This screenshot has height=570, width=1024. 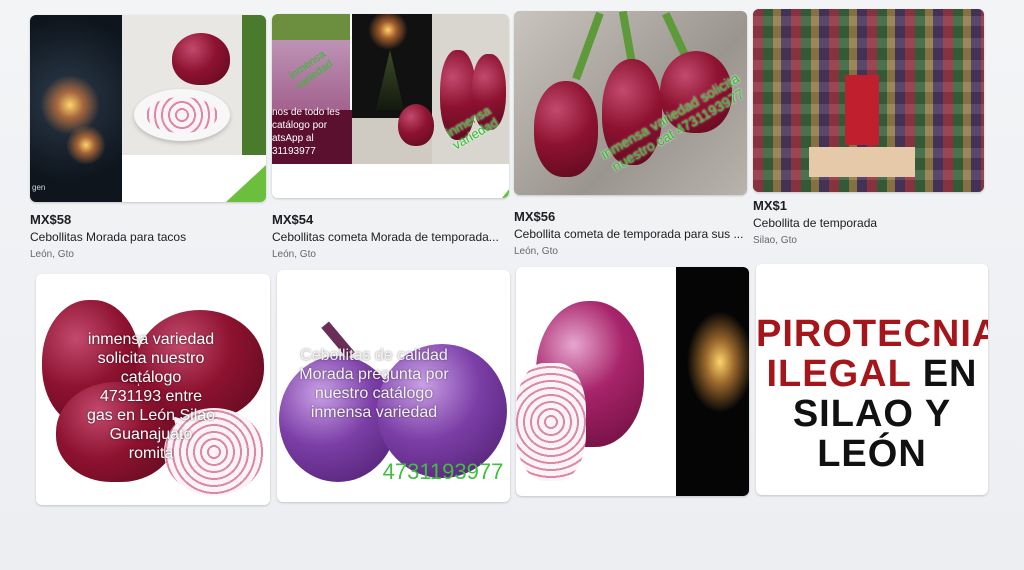 What do you see at coordinates (108, 237) in the screenshot?
I see `listing-title: Cebollitas Morada para tacos` at bounding box center [108, 237].